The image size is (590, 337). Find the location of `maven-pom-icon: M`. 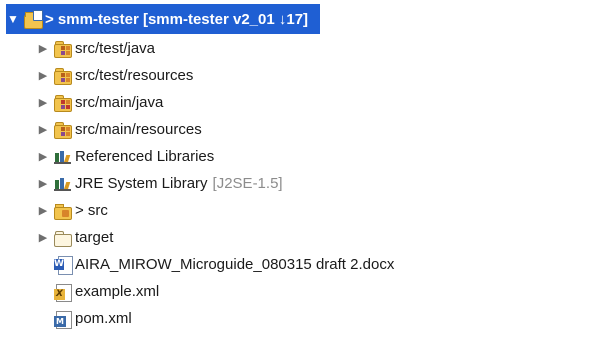

maven-pom-icon: M is located at coordinates (63, 319).